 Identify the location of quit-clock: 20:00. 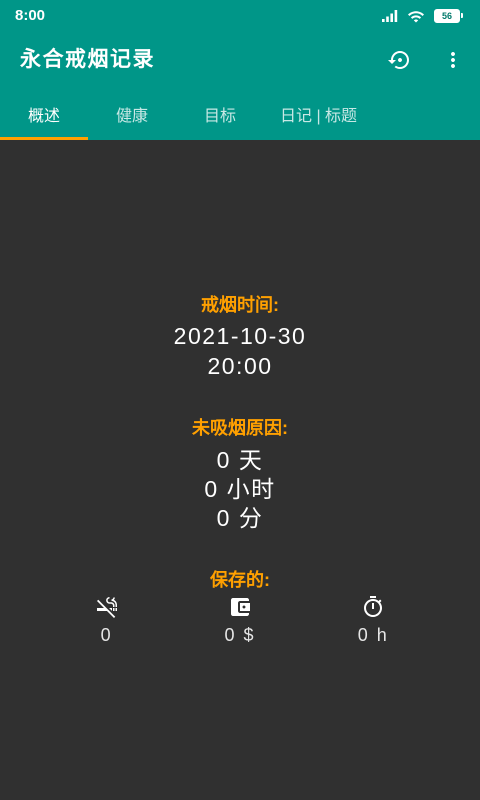
(240, 366).